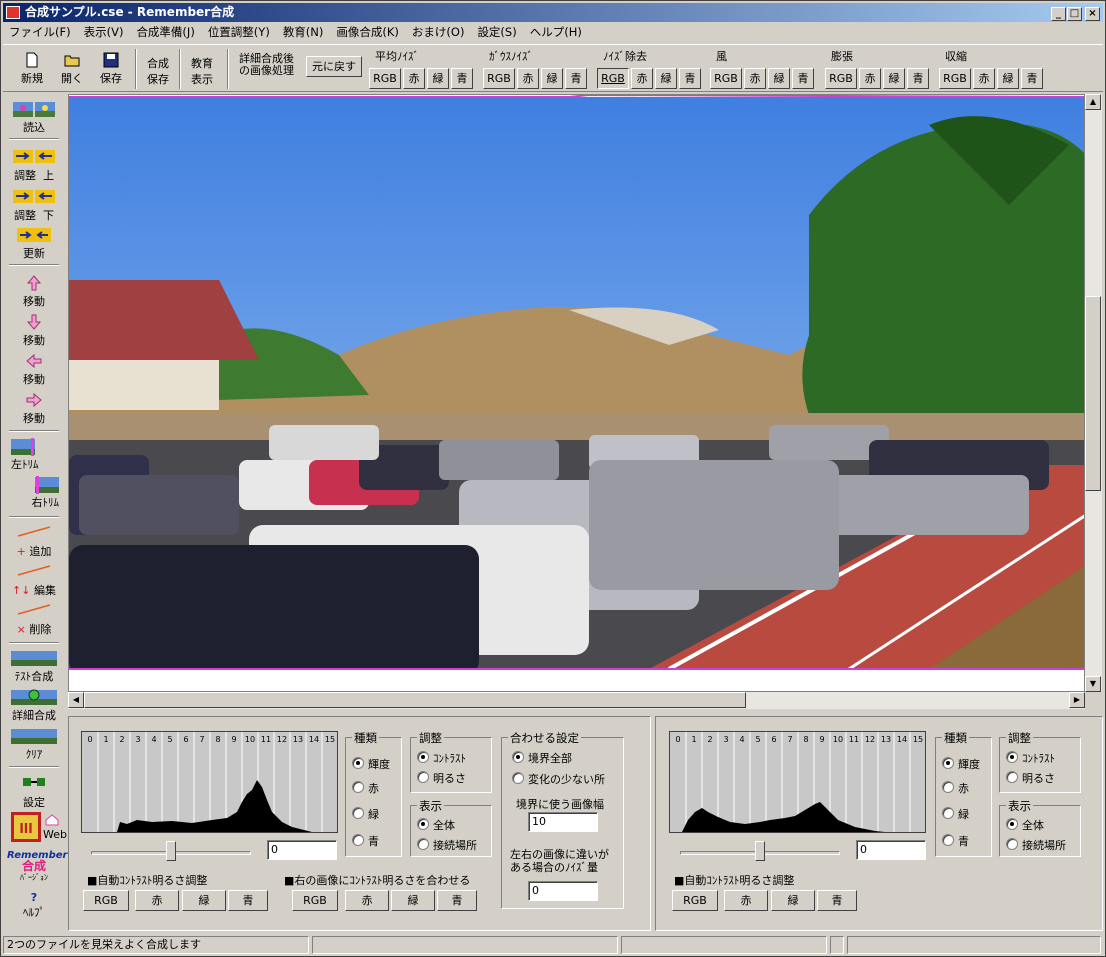 Image resolution: width=1106 pixels, height=957 pixels. Describe the element at coordinates (1032, 78) in the screenshot. I see `erode-blue-button: 青` at that location.